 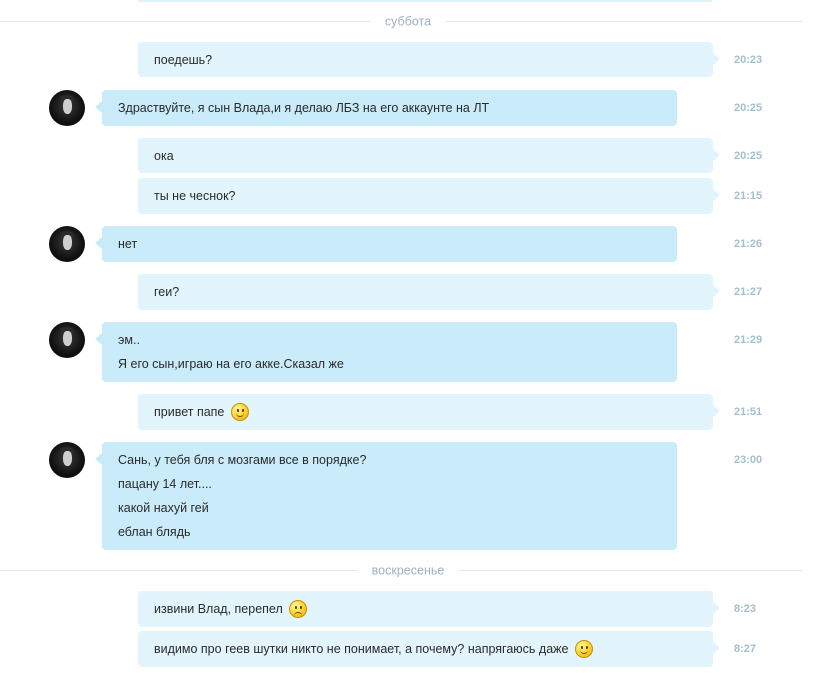 What do you see at coordinates (429, 292) in the screenshot?
I see `message-outgoing: геи?` at bounding box center [429, 292].